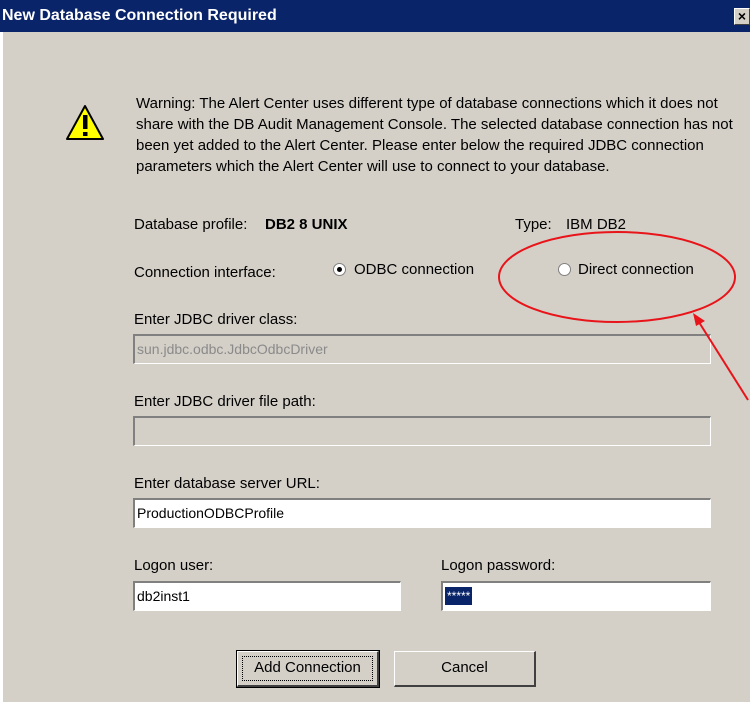 Image resolution: width=750 pixels, height=715 pixels. I want to click on odbc-connection-radio, so click(339, 269).